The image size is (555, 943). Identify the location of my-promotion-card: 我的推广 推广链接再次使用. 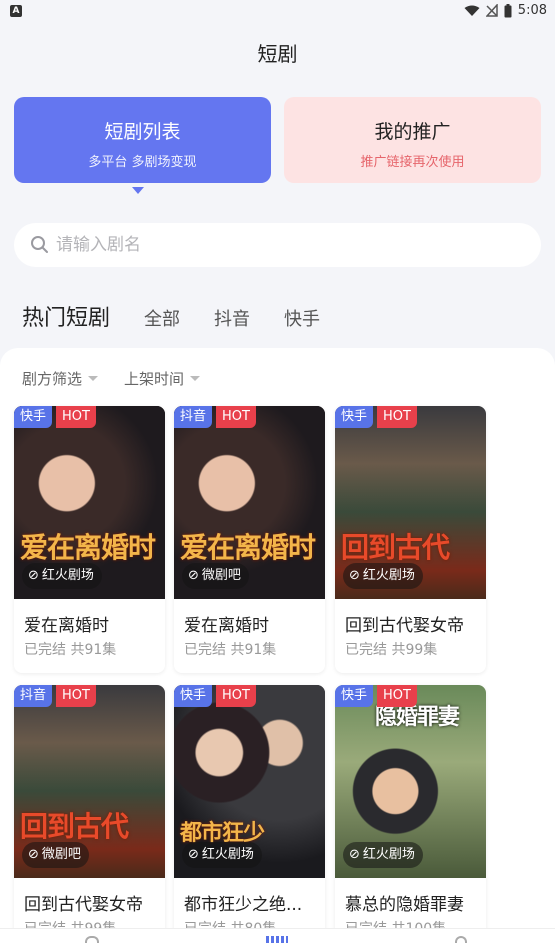
(412, 140).